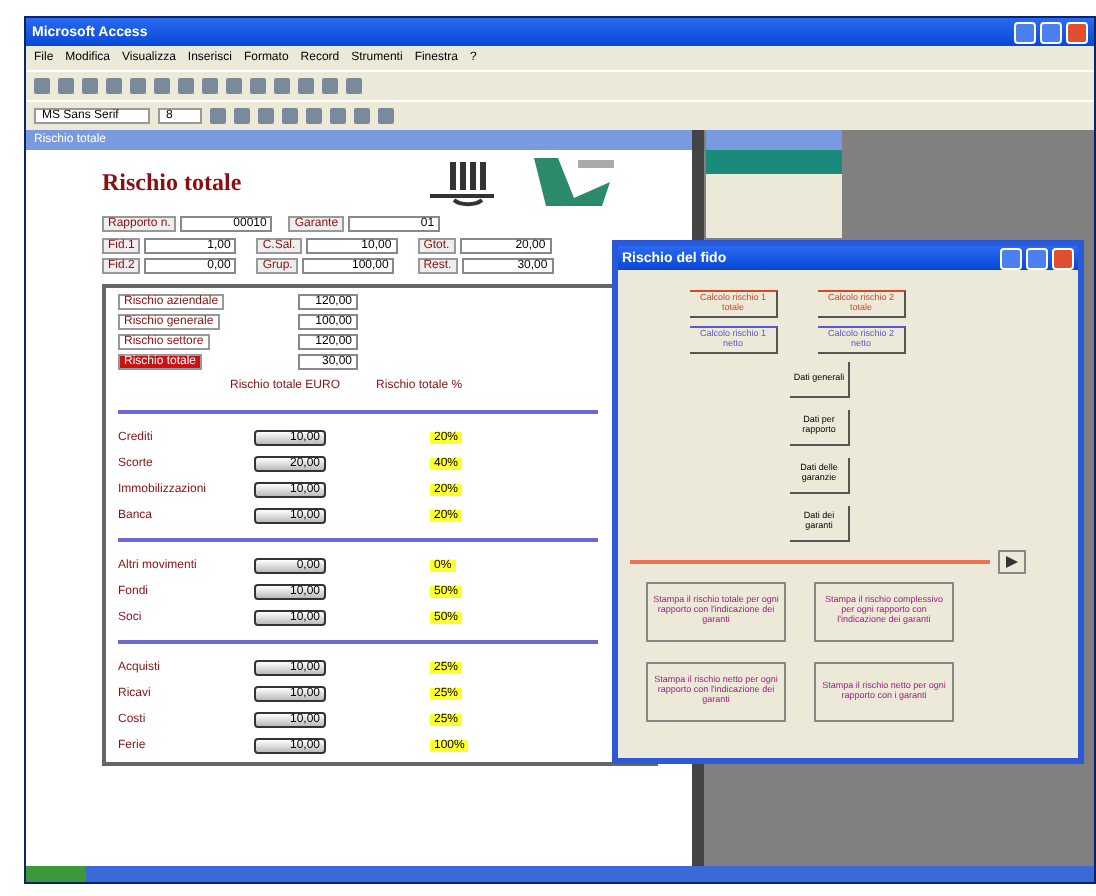 The image size is (1096, 896). I want to click on emblem-icon, so click(574, 182).